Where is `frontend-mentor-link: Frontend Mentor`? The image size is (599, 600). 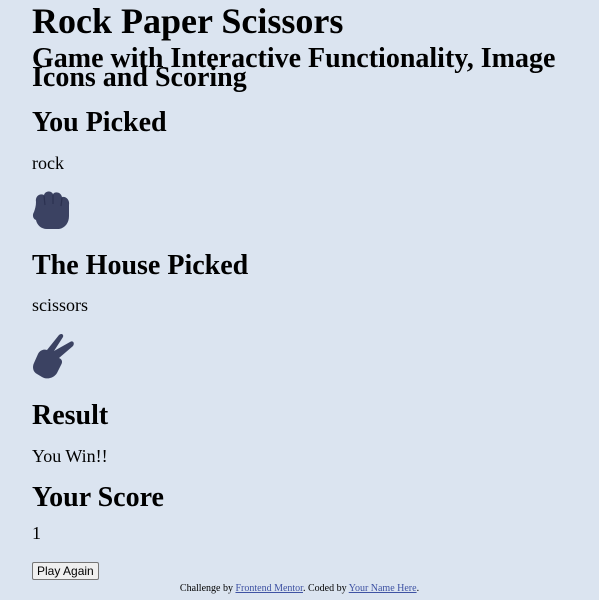 frontend-mentor-link: Frontend Mentor is located at coordinates (269, 588).